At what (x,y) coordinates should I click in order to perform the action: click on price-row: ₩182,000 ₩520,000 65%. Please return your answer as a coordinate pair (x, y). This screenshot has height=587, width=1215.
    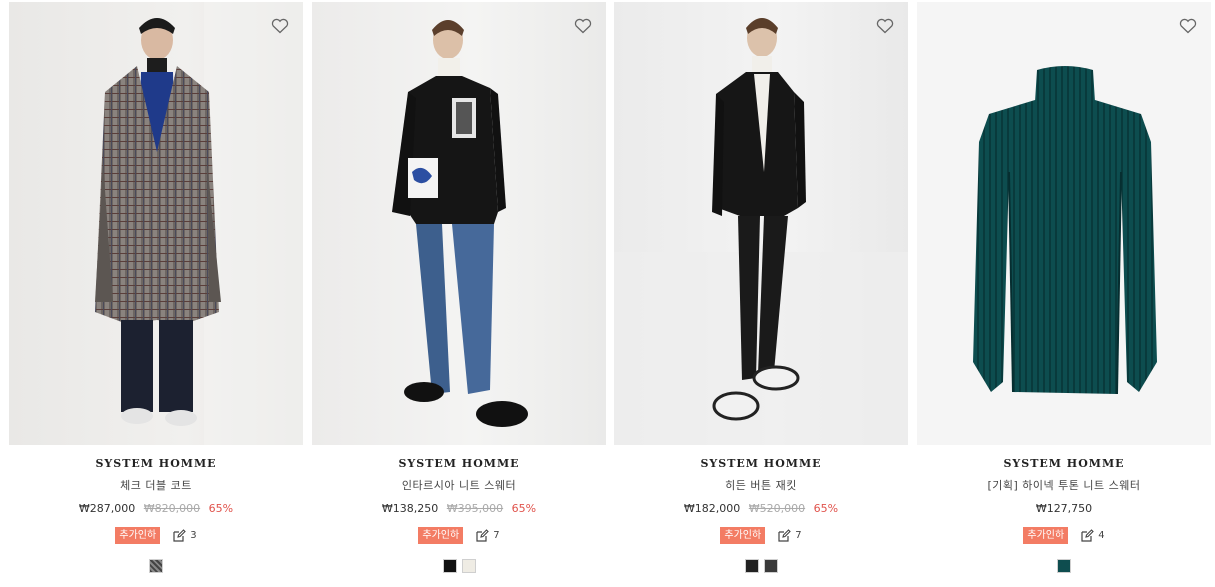
    Looking at the image, I should click on (761, 508).